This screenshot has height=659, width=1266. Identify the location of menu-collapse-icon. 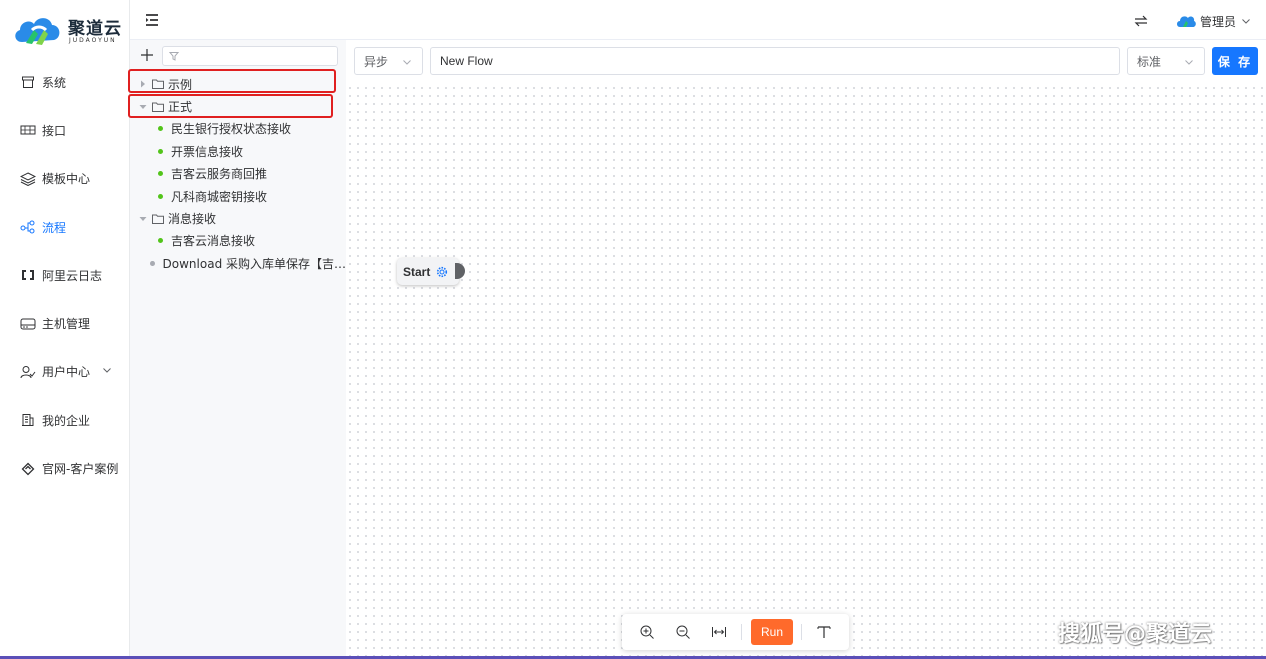
(152, 20).